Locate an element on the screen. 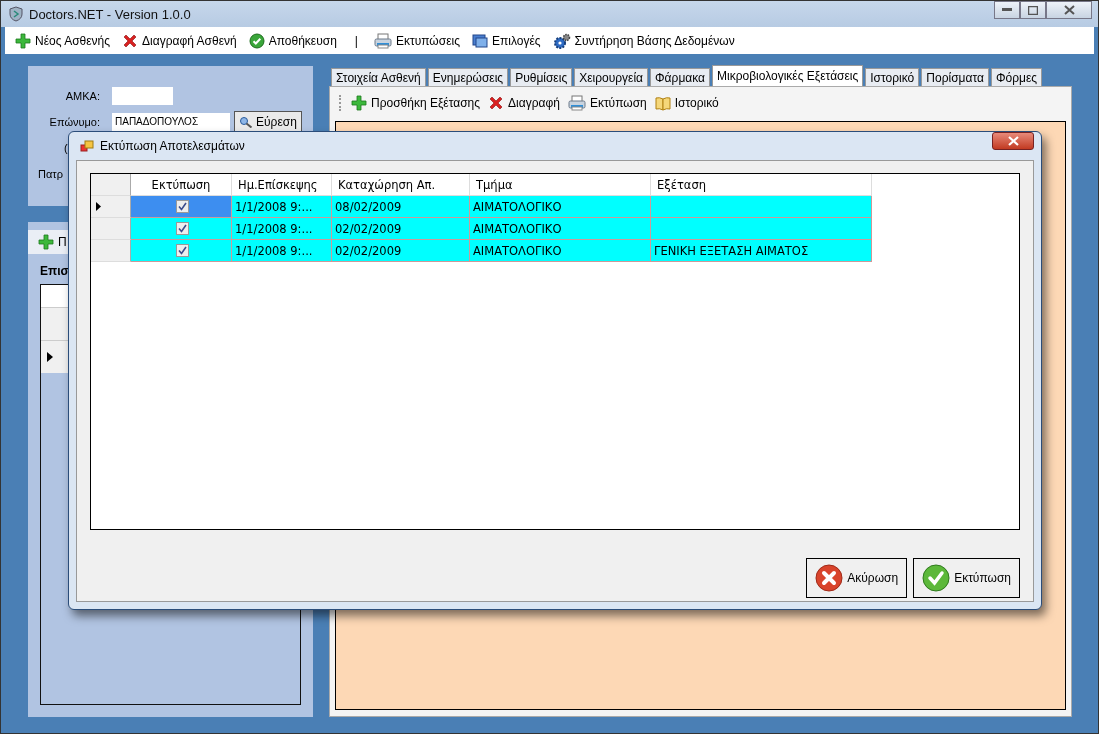 The image size is (1099, 734). amka-field is located at coordinates (142, 96).